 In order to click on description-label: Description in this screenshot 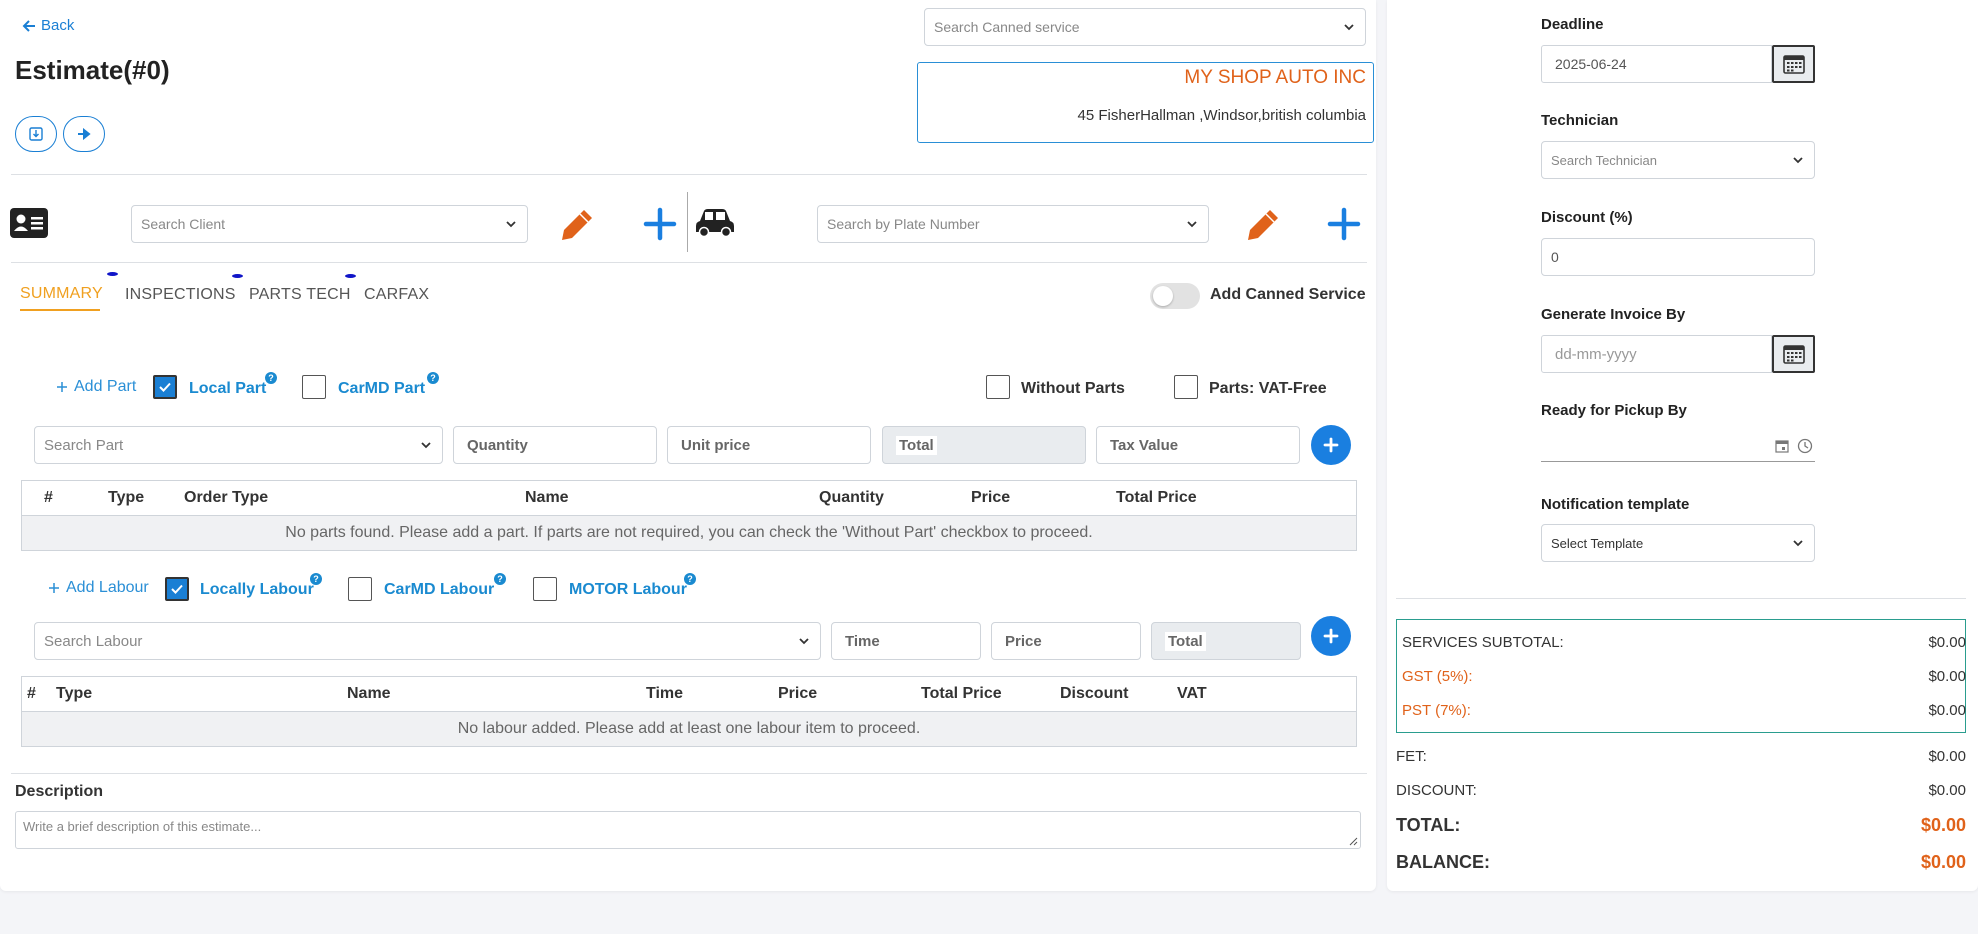, I will do `click(59, 791)`.